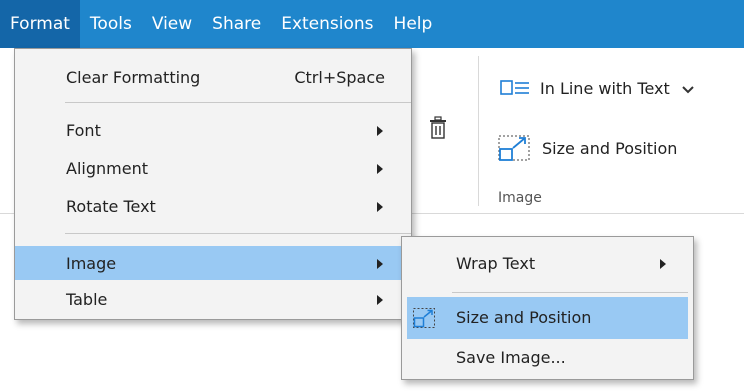  I want to click on font-label: Font, so click(83, 130).